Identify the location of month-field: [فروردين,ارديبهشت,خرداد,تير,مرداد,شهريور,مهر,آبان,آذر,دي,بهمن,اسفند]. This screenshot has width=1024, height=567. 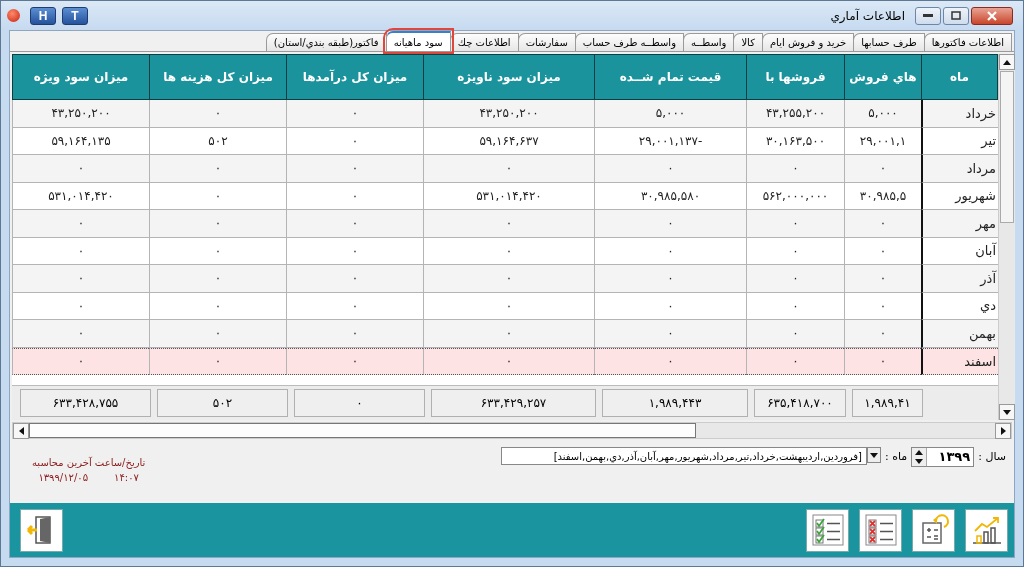
(684, 456).